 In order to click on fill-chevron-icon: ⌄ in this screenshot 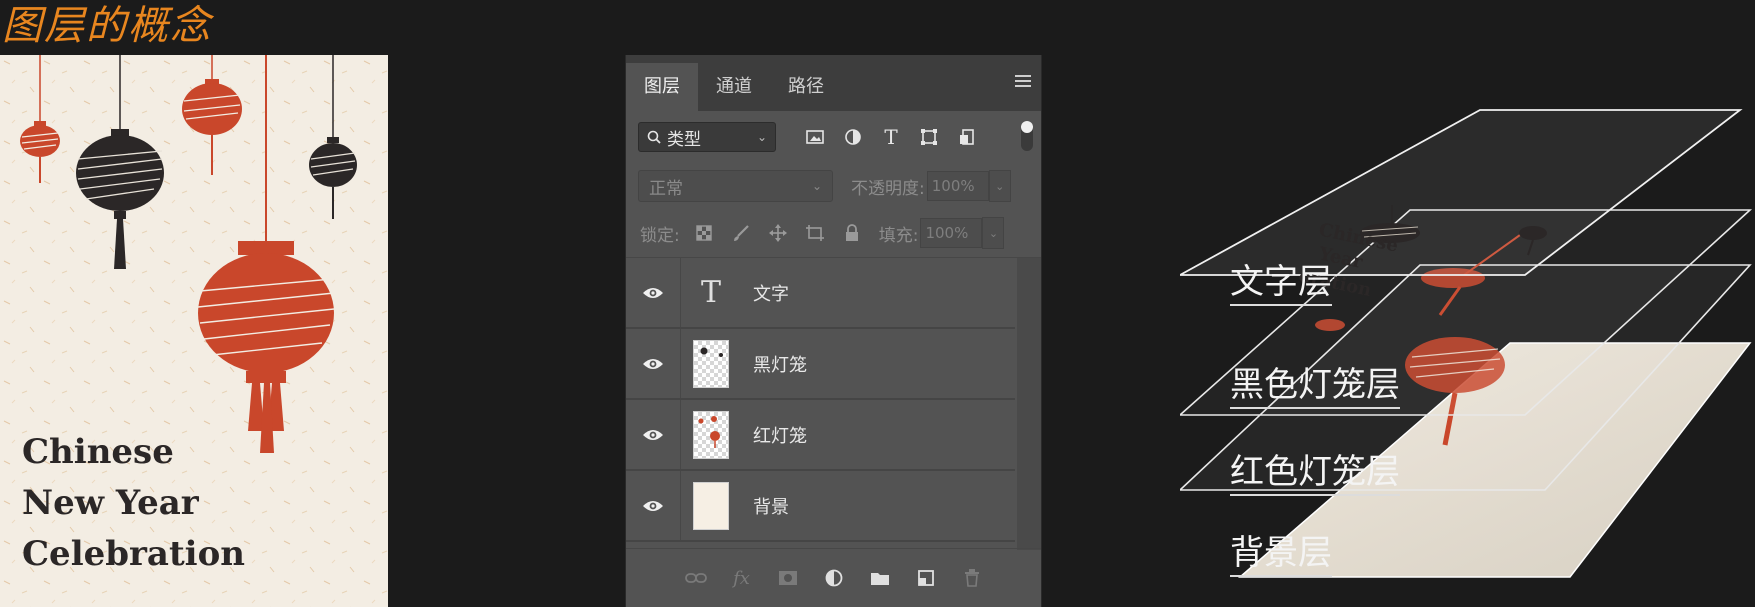, I will do `click(993, 233)`.